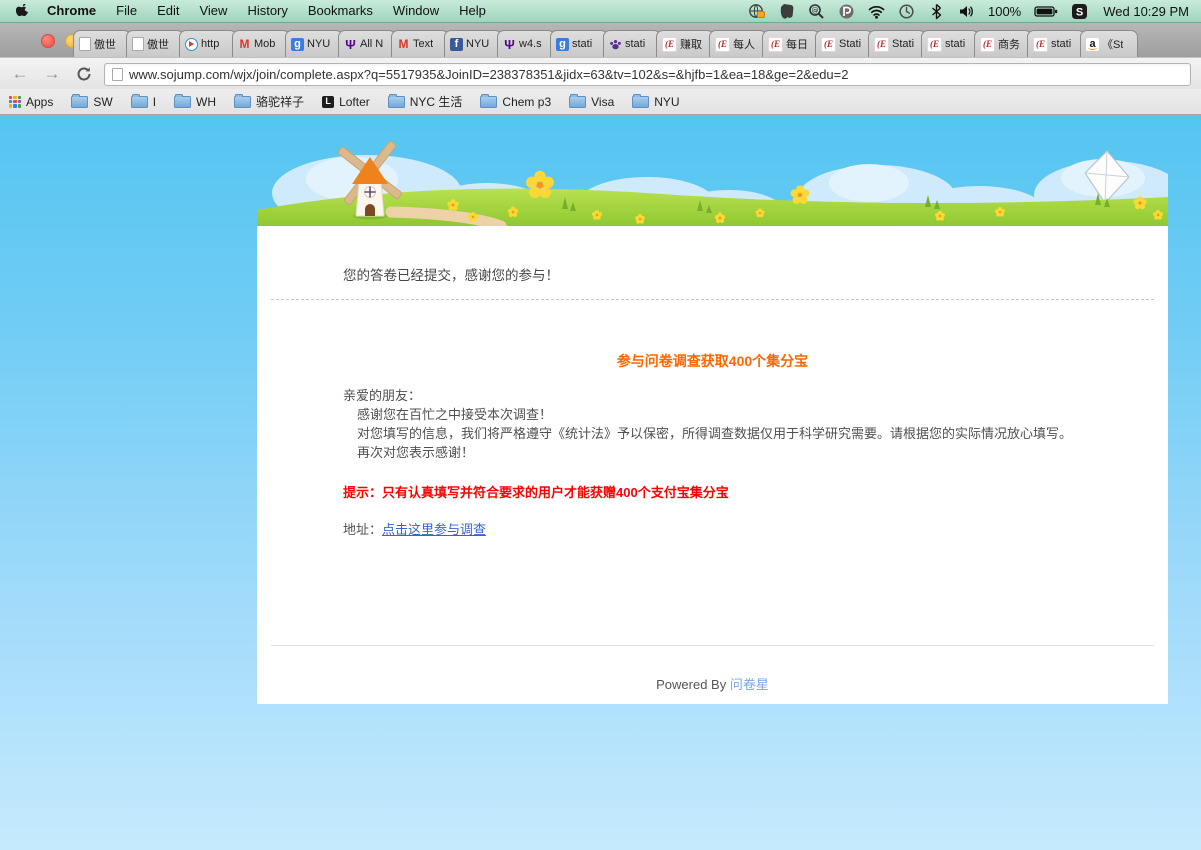 This screenshot has height=850, width=1201. Describe the element at coordinates (213, 11) in the screenshot. I see `menu-item-view: View` at that location.